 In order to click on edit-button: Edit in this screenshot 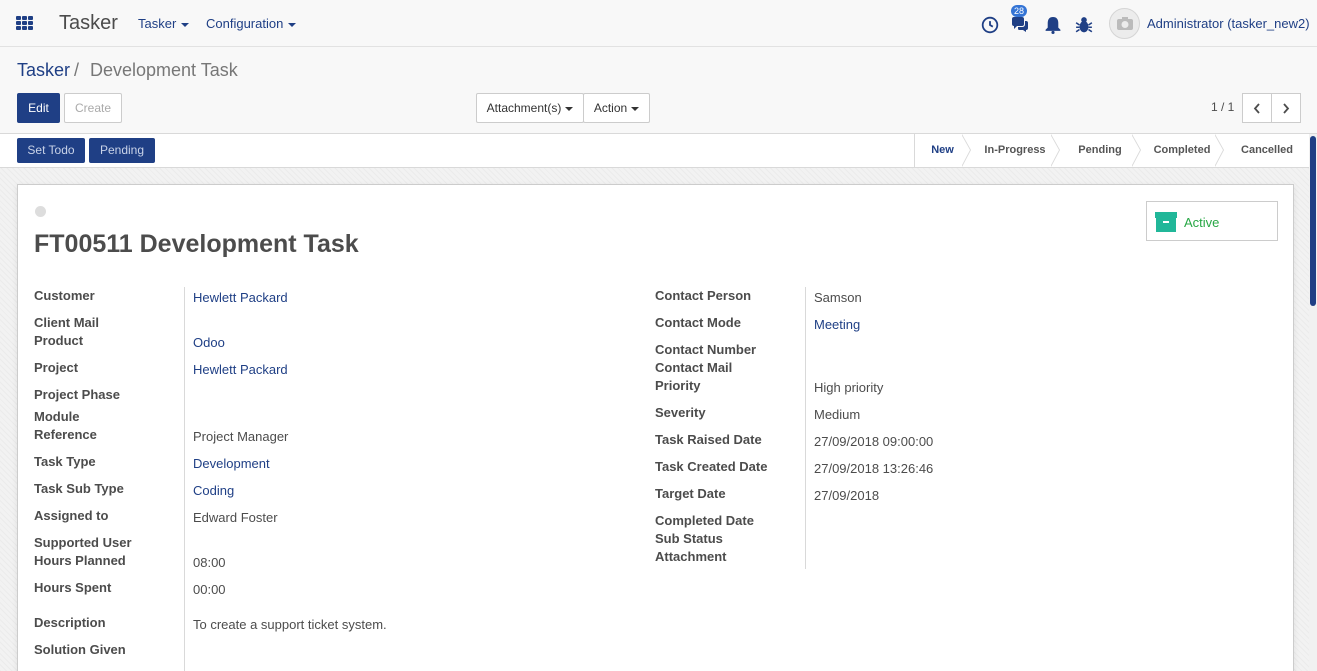, I will do `click(38, 108)`.